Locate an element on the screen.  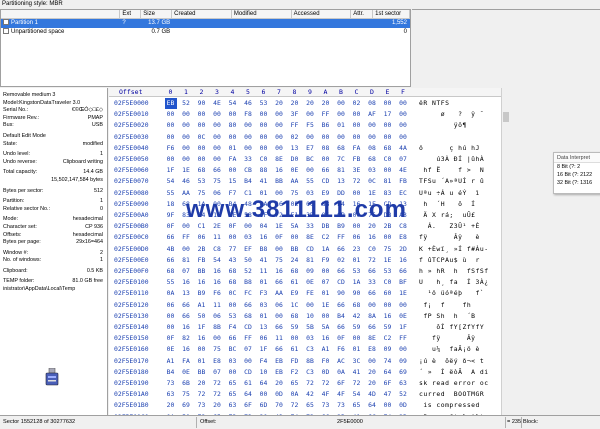
hex-byte: 1C is located at coordinates (295, 305).